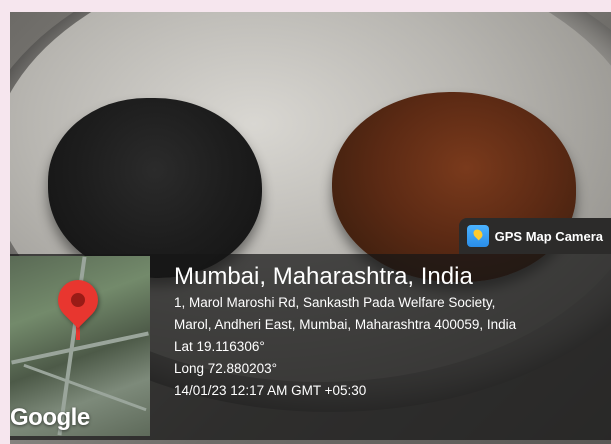 The height and width of the screenshot is (444, 611). What do you see at coordinates (225, 368) in the screenshot?
I see `longitude: Long 72.880203°` at bounding box center [225, 368].